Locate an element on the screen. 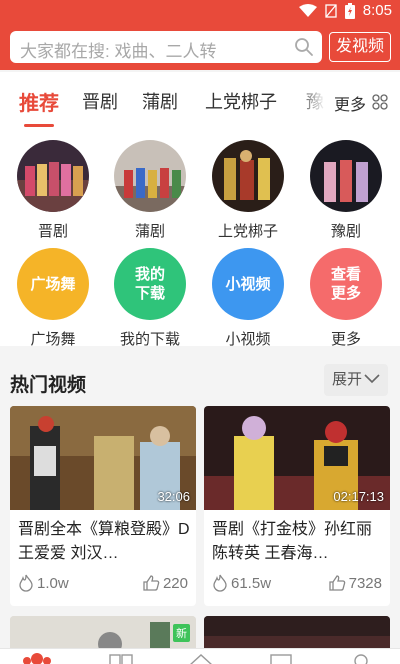 The width and height of the screenshot is (400, 664). grid-icon is located at coordinates (380, 102).